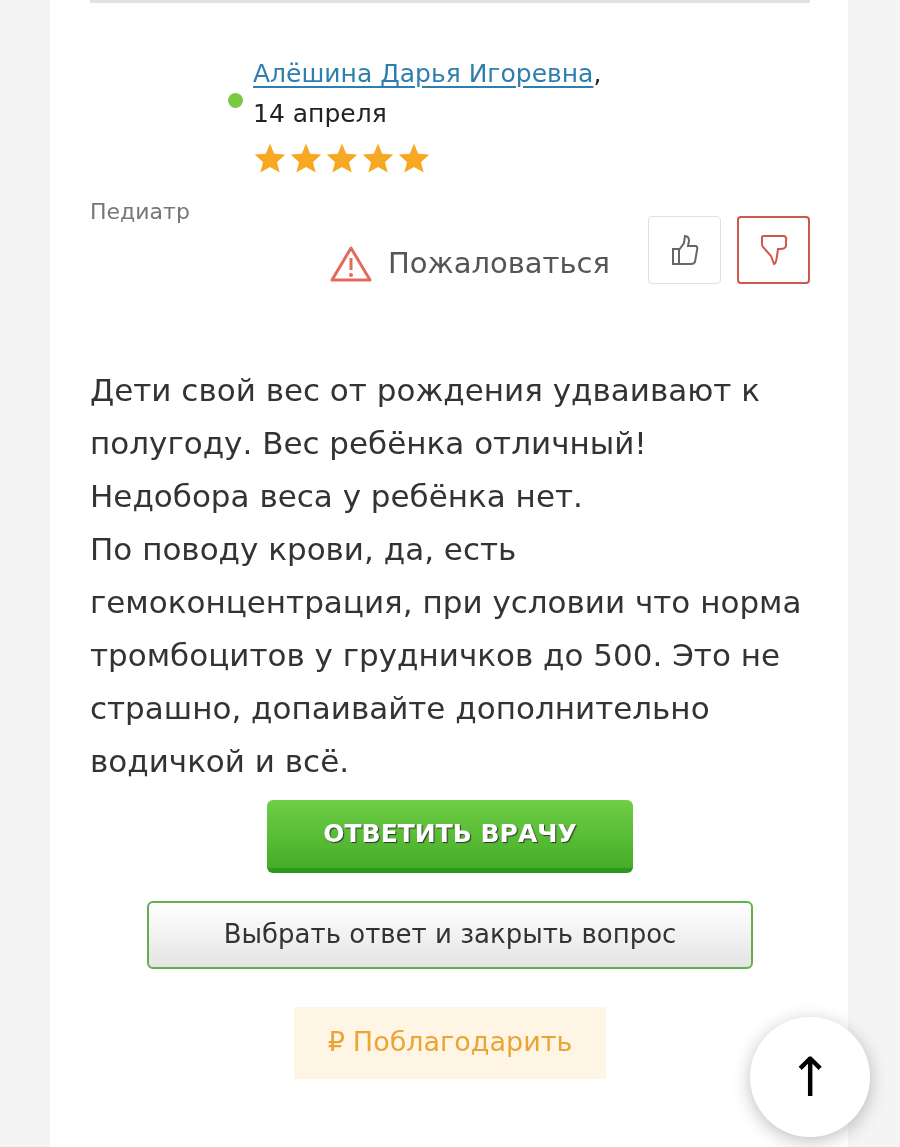 This screenshot has width=900, height=1147. I want to click on complain-button: Пожаловаться, so click(470, 264).